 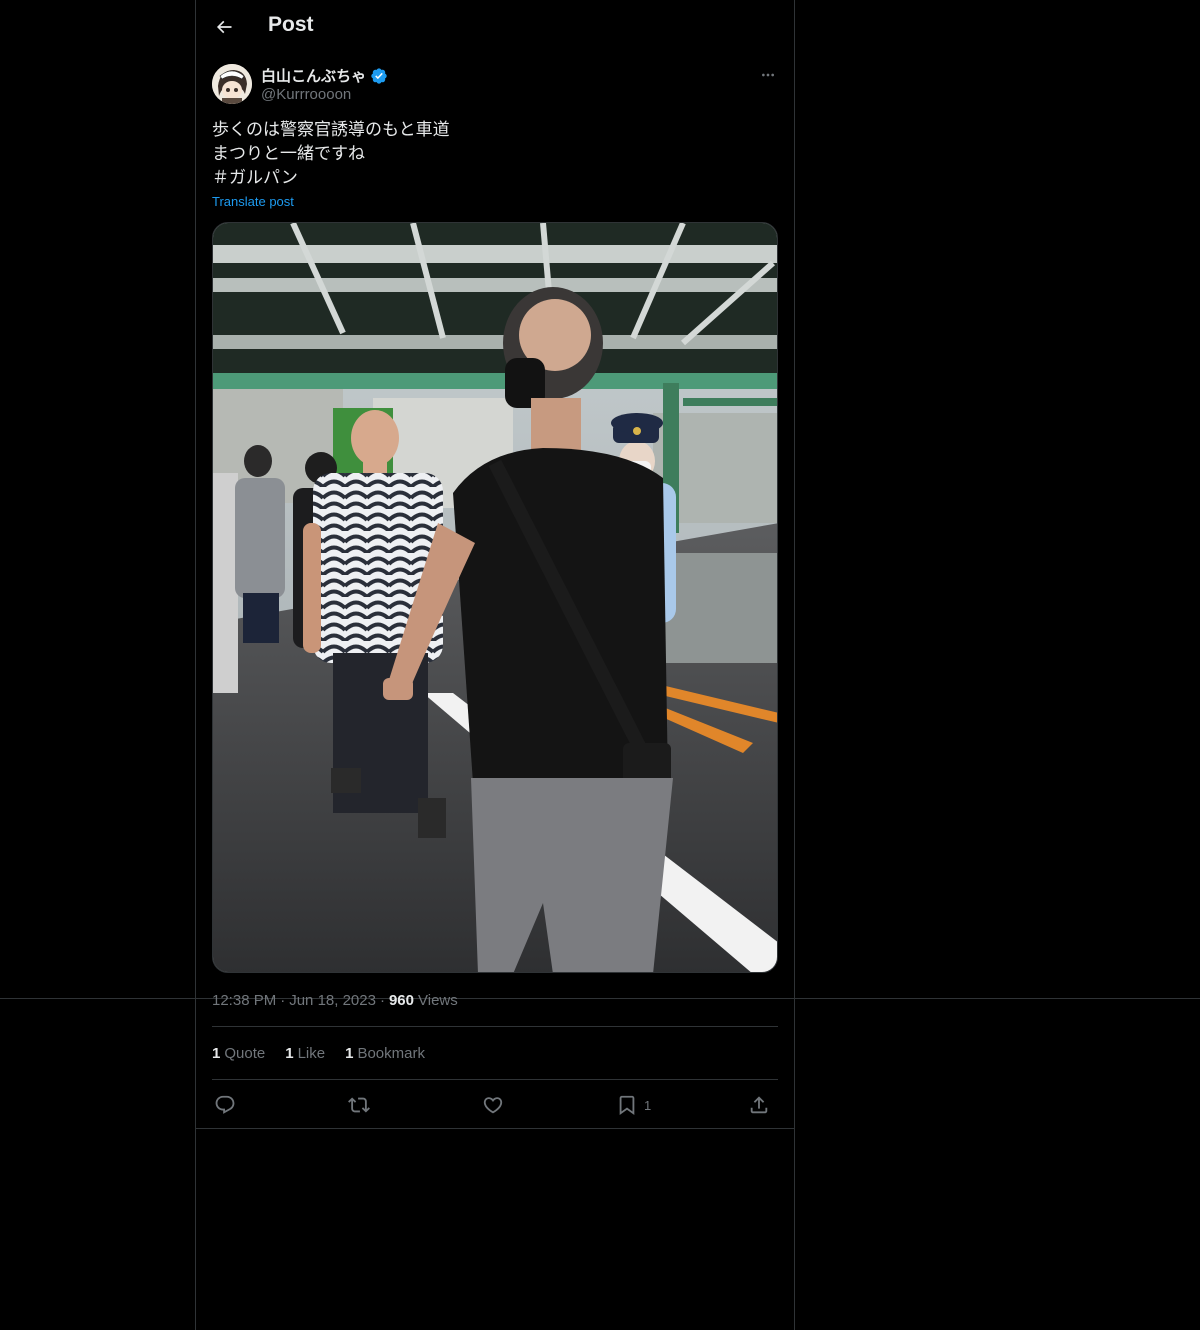 I want to click on page-title: Post, so click(x=291, y=24).